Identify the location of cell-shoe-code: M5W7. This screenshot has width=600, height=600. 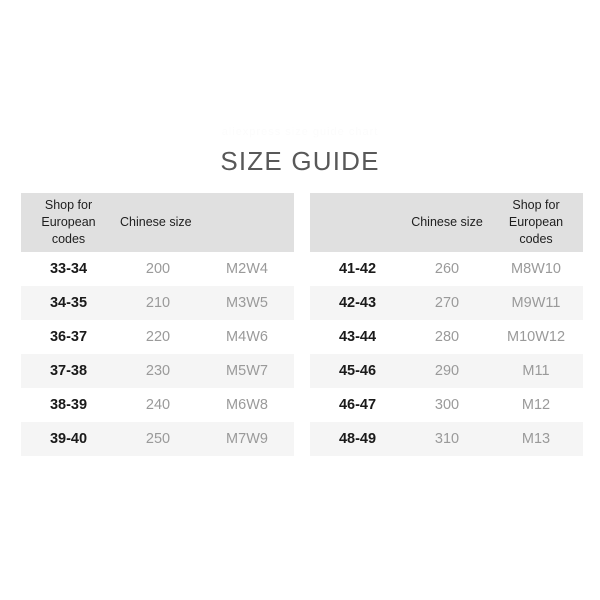
(247, 370).